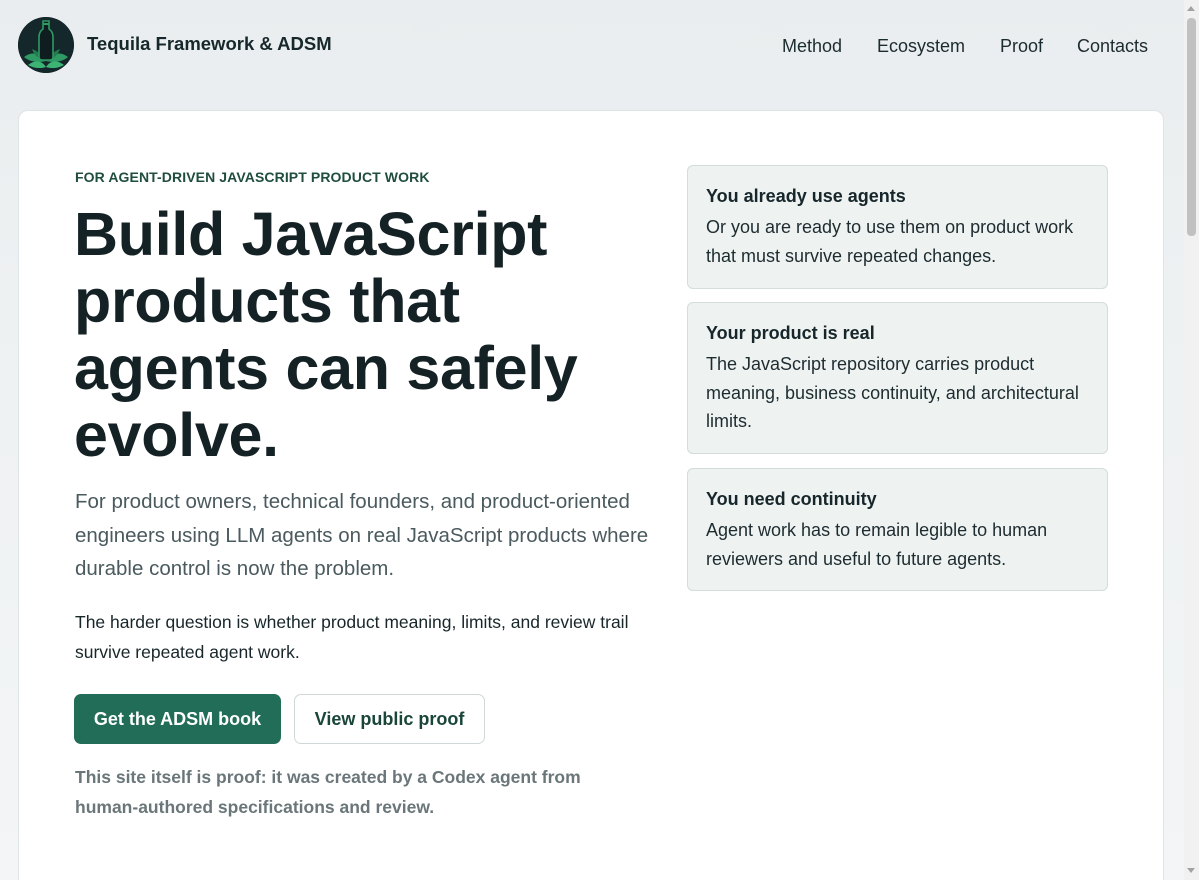 The image size is (1199, 880). What do you see at coordinates (1191, 127) in the screenshot?
I see `scrollbar-thumb` at bounding box center [1191, 127].